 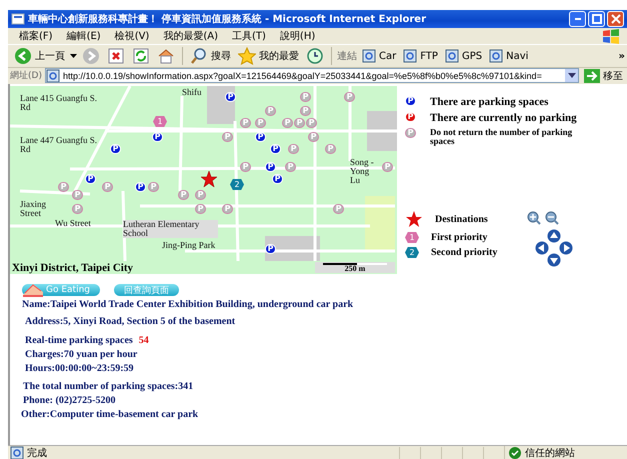 What do you see at coordinates (550, 452) in the screenshot?
I see `zone-text: 信任的網站` at bounding box center [550, 452].